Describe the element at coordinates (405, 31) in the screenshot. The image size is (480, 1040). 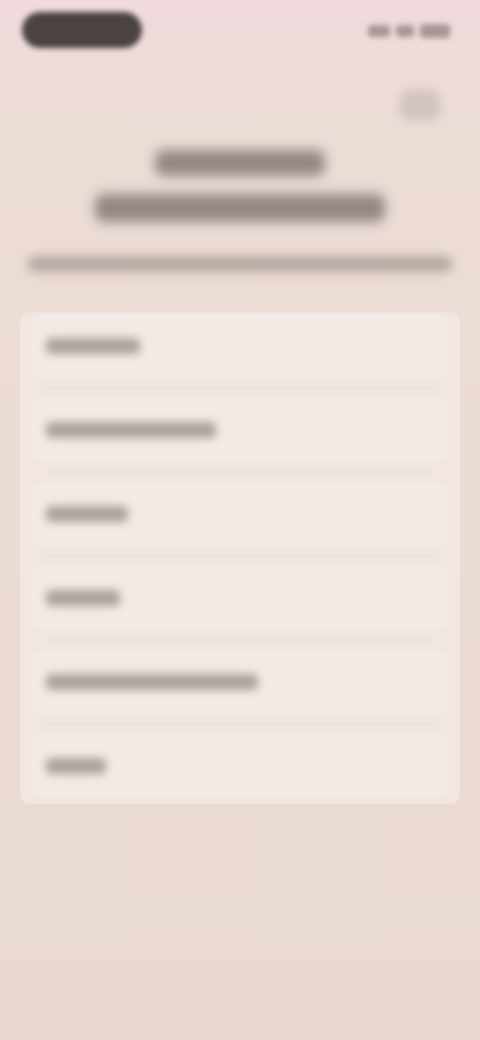
I see `wifi-icon` at that location.